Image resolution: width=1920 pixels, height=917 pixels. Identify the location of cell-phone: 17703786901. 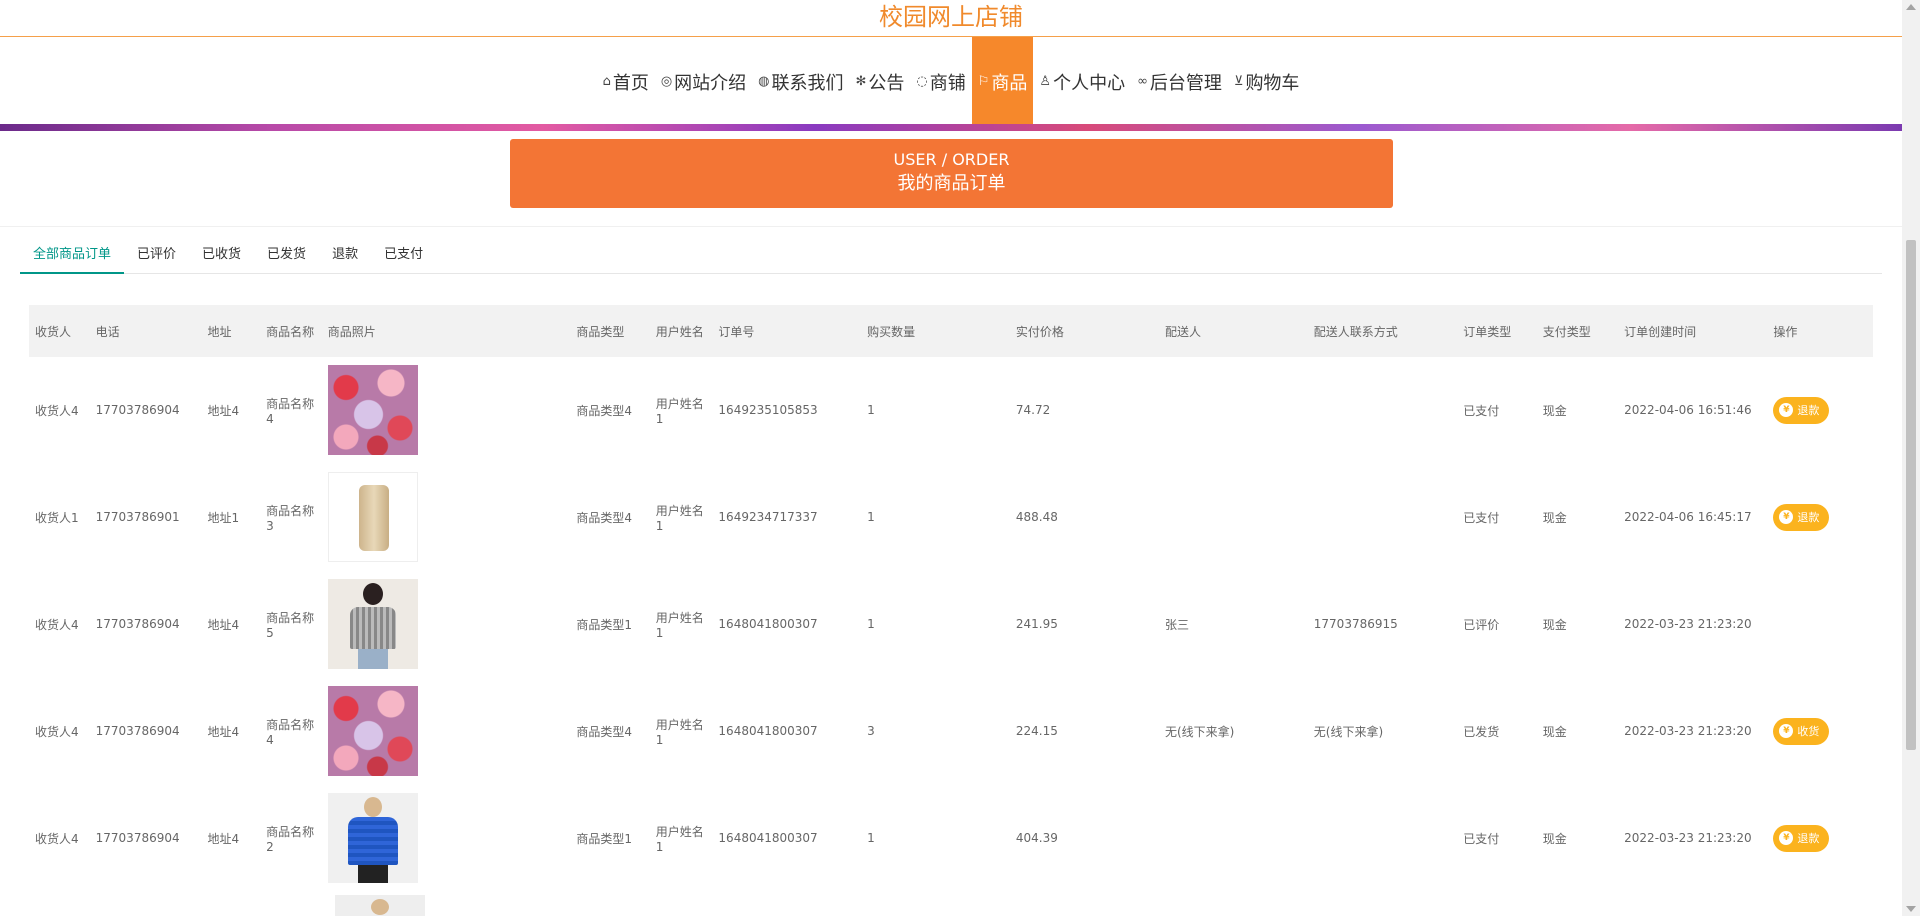
(145, 517).